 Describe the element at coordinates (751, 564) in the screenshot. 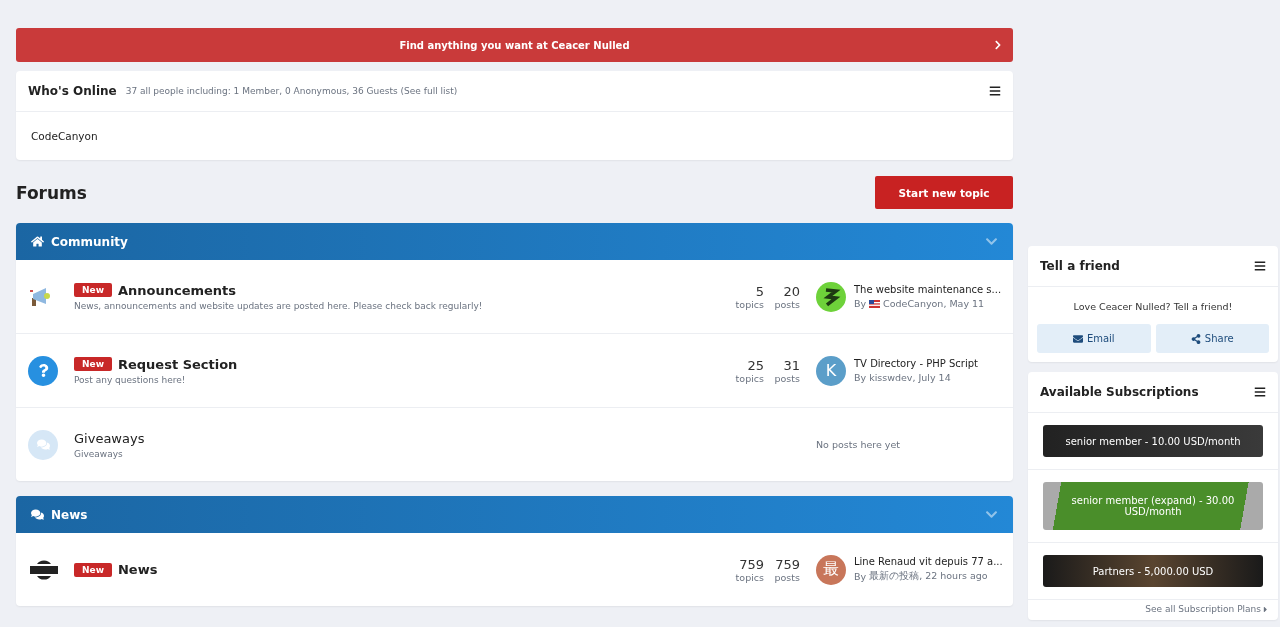

I see `topic-count: 759` at that location.